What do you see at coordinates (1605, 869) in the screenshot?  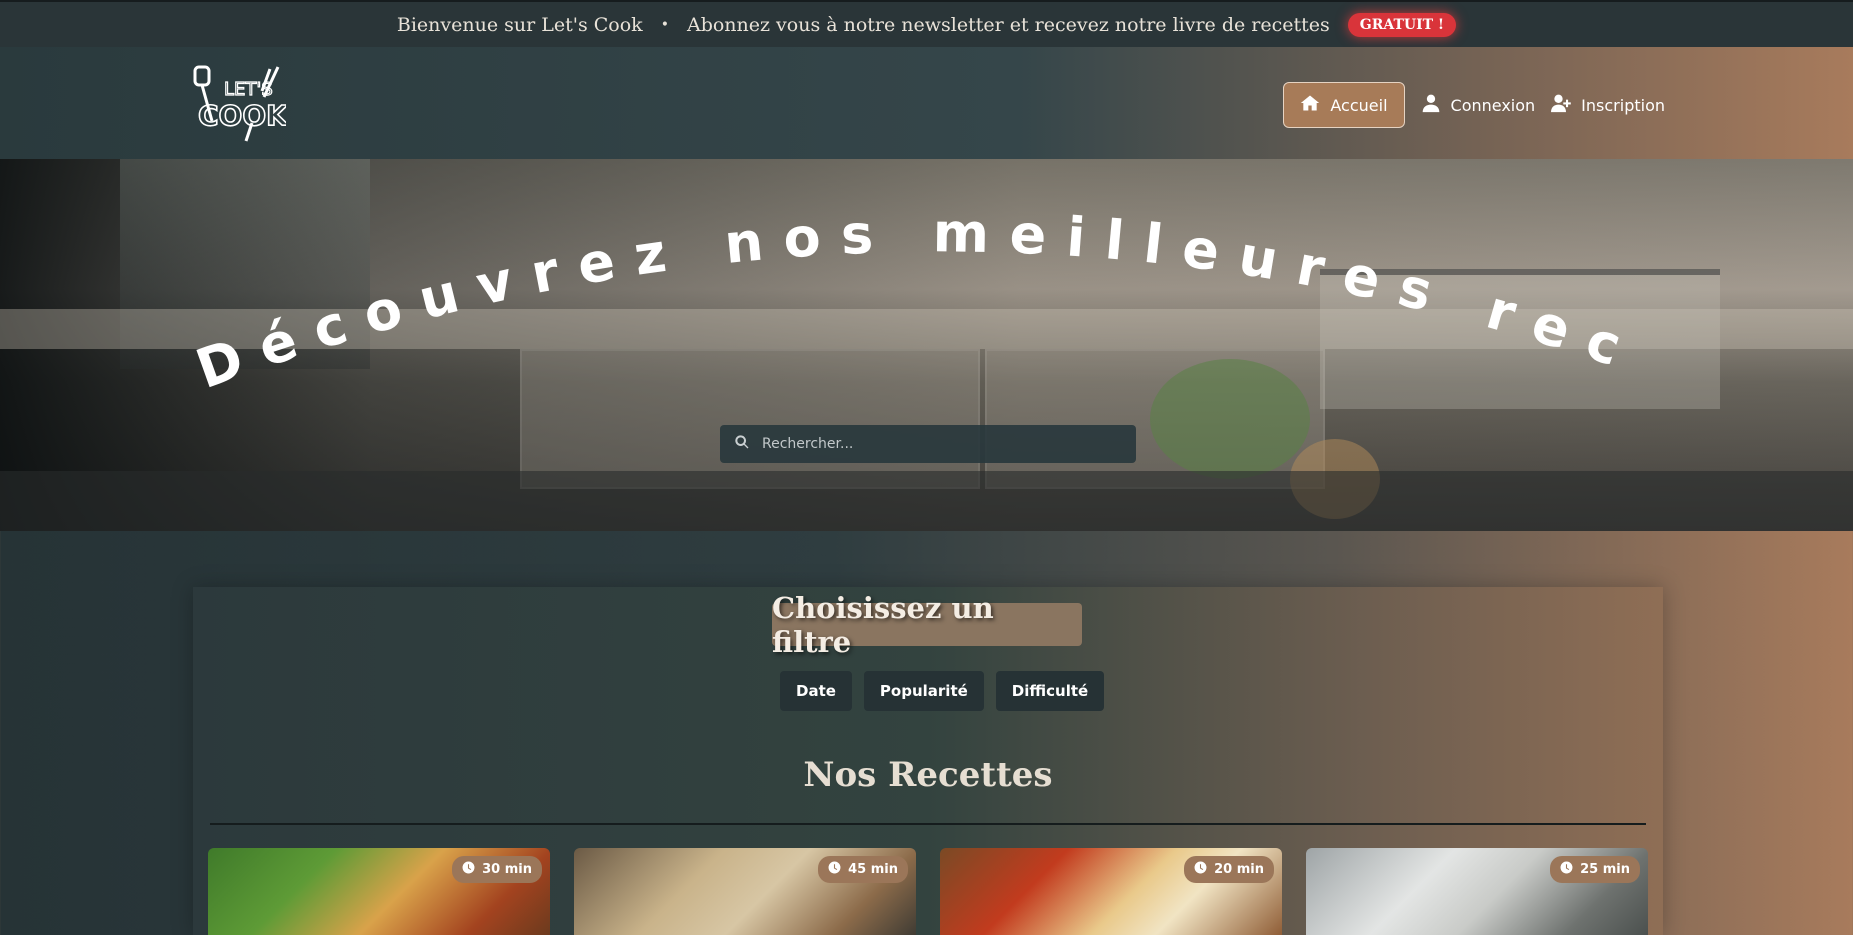 I see `recipe-time: 25 min` at bounding box center [1605, 869].